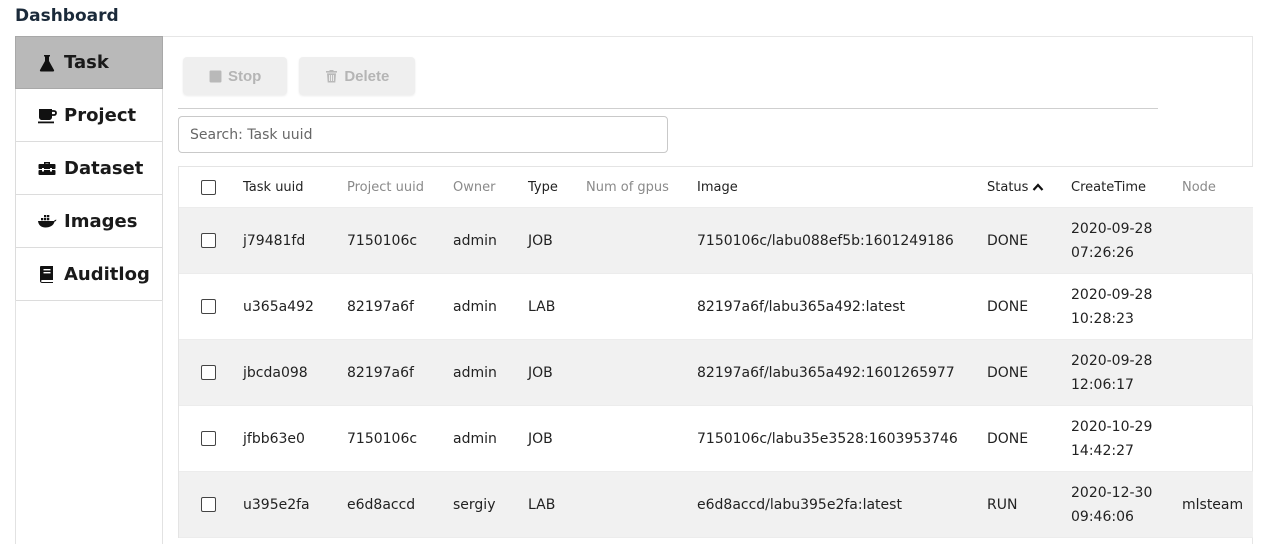  I want to click on create-time-cell: 2020-09-28 10:28:23, so click(1111, 306).